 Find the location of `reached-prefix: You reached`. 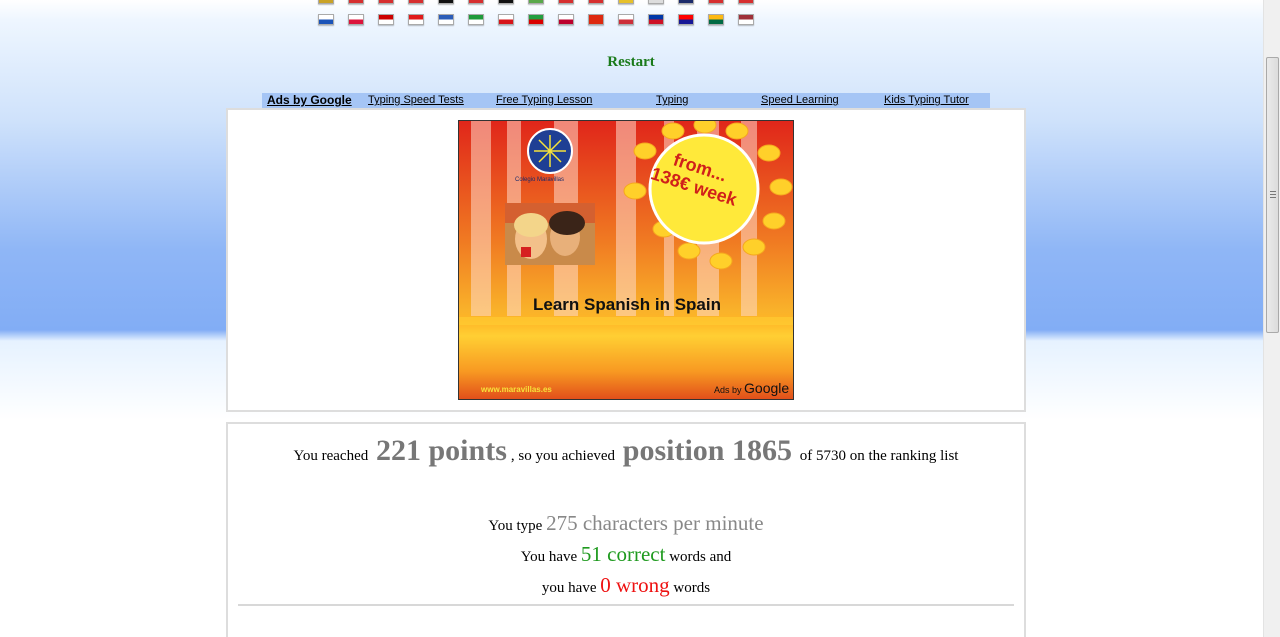

reached-prefix: You reached is located at coordinates (331, 456).